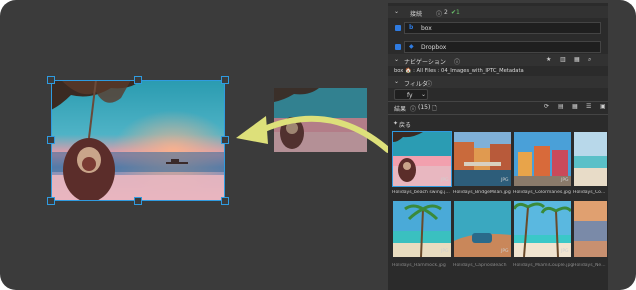 Image resolution: width=636 pixels, height=290 pixels. Describe the element at coordinates (405, 124) in the screenshot. I see `back-link: 戻る` at that location.